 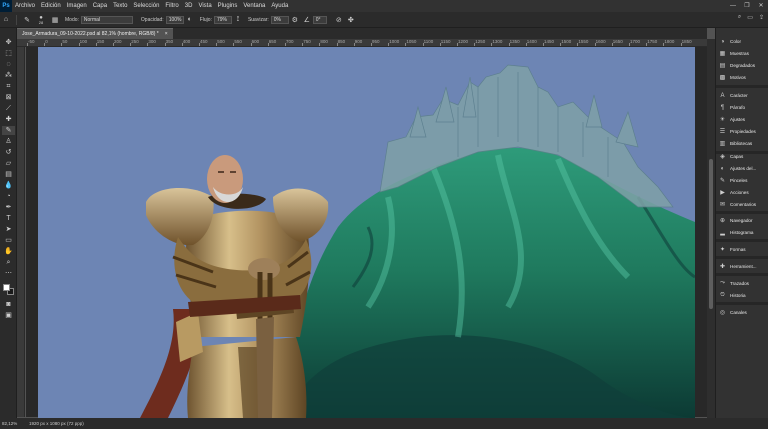 I want to click on panel-properties: ☰ Propiedades, so click(x=743, y=131).